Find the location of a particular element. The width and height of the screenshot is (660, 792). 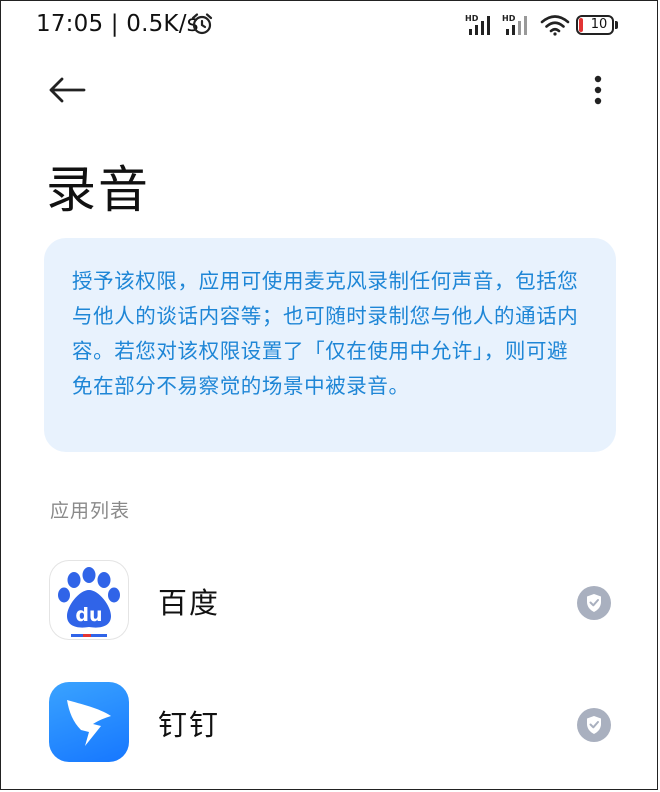

status-bar: 17:05 | 0.5K/s HD HD 10 is located at coordinates (330, 26).